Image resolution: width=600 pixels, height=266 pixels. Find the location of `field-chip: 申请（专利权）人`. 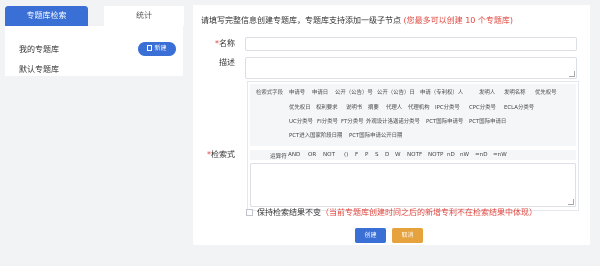

field-chip: 申请（专利权）人 is located at coordinates (441, 92).